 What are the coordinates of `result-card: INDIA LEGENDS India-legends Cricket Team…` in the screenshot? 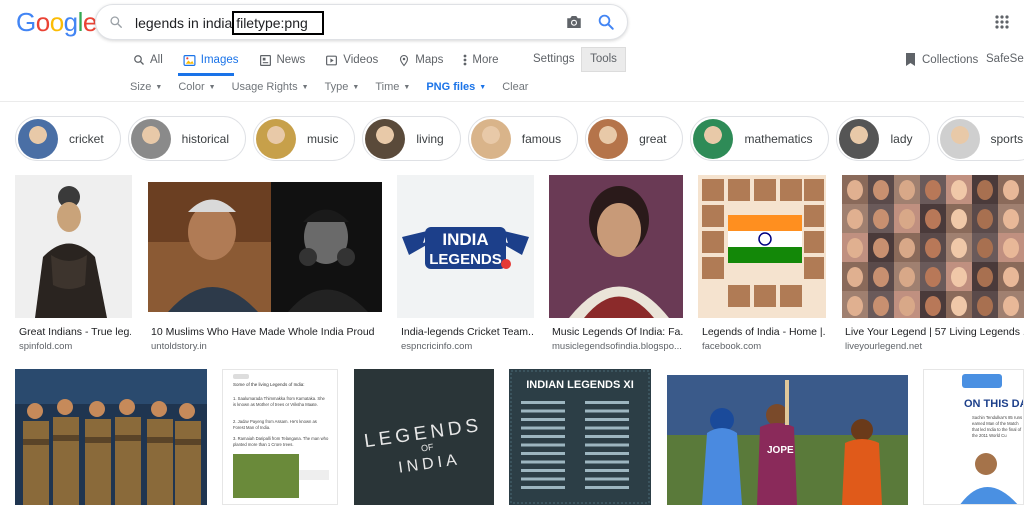 It's located at (465, 265).